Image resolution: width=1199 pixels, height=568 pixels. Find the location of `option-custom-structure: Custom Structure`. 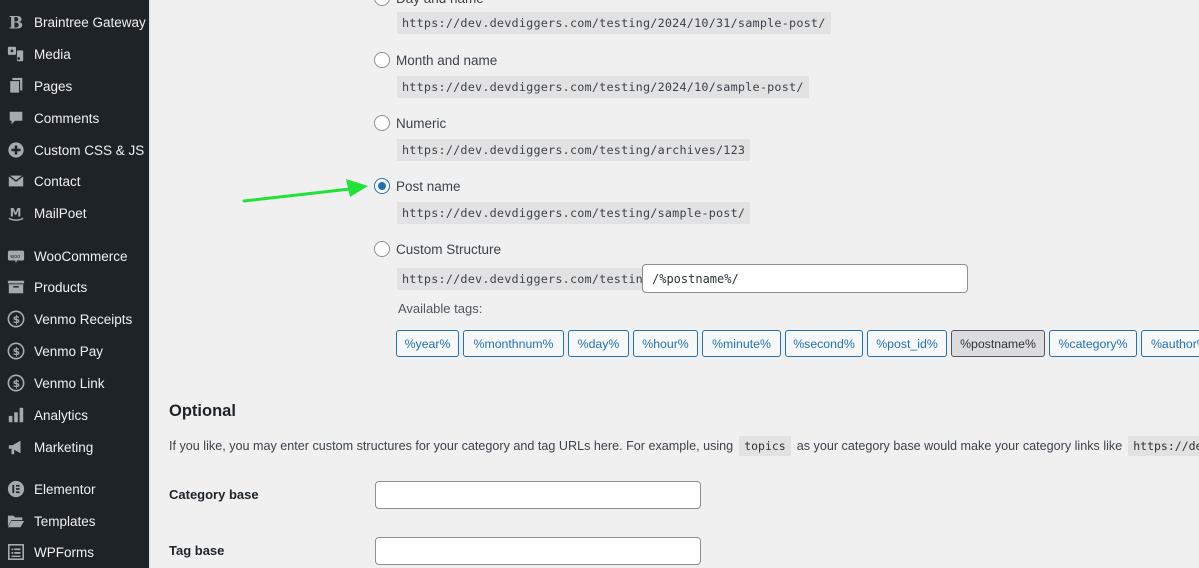

option-custom-structure: Custom Structure is located at coordinates (437, 249).